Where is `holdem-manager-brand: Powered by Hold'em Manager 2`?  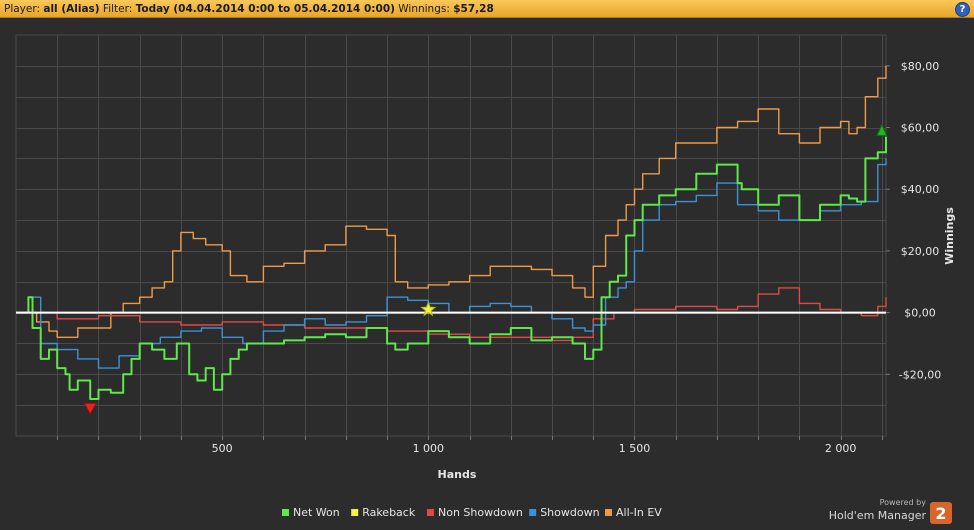 holdem-manager-brand: Powered by Hold'em Manager 2 is located at coordinates (890, 511).